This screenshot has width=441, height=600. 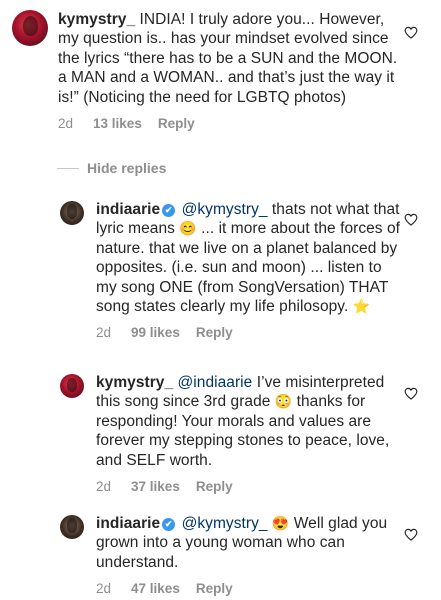 I want to click on mention-link: @indiaarie, so click(x=215, y=382).